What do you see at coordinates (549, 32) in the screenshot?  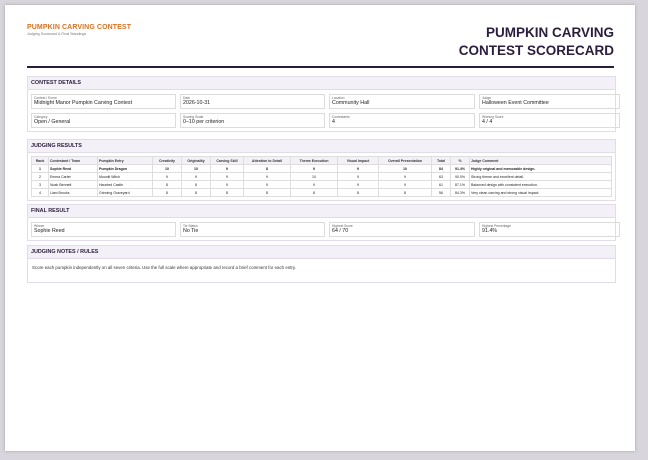 I see `title-line-1: PUMPKIN CARVING` at bounding box center [549, 32].